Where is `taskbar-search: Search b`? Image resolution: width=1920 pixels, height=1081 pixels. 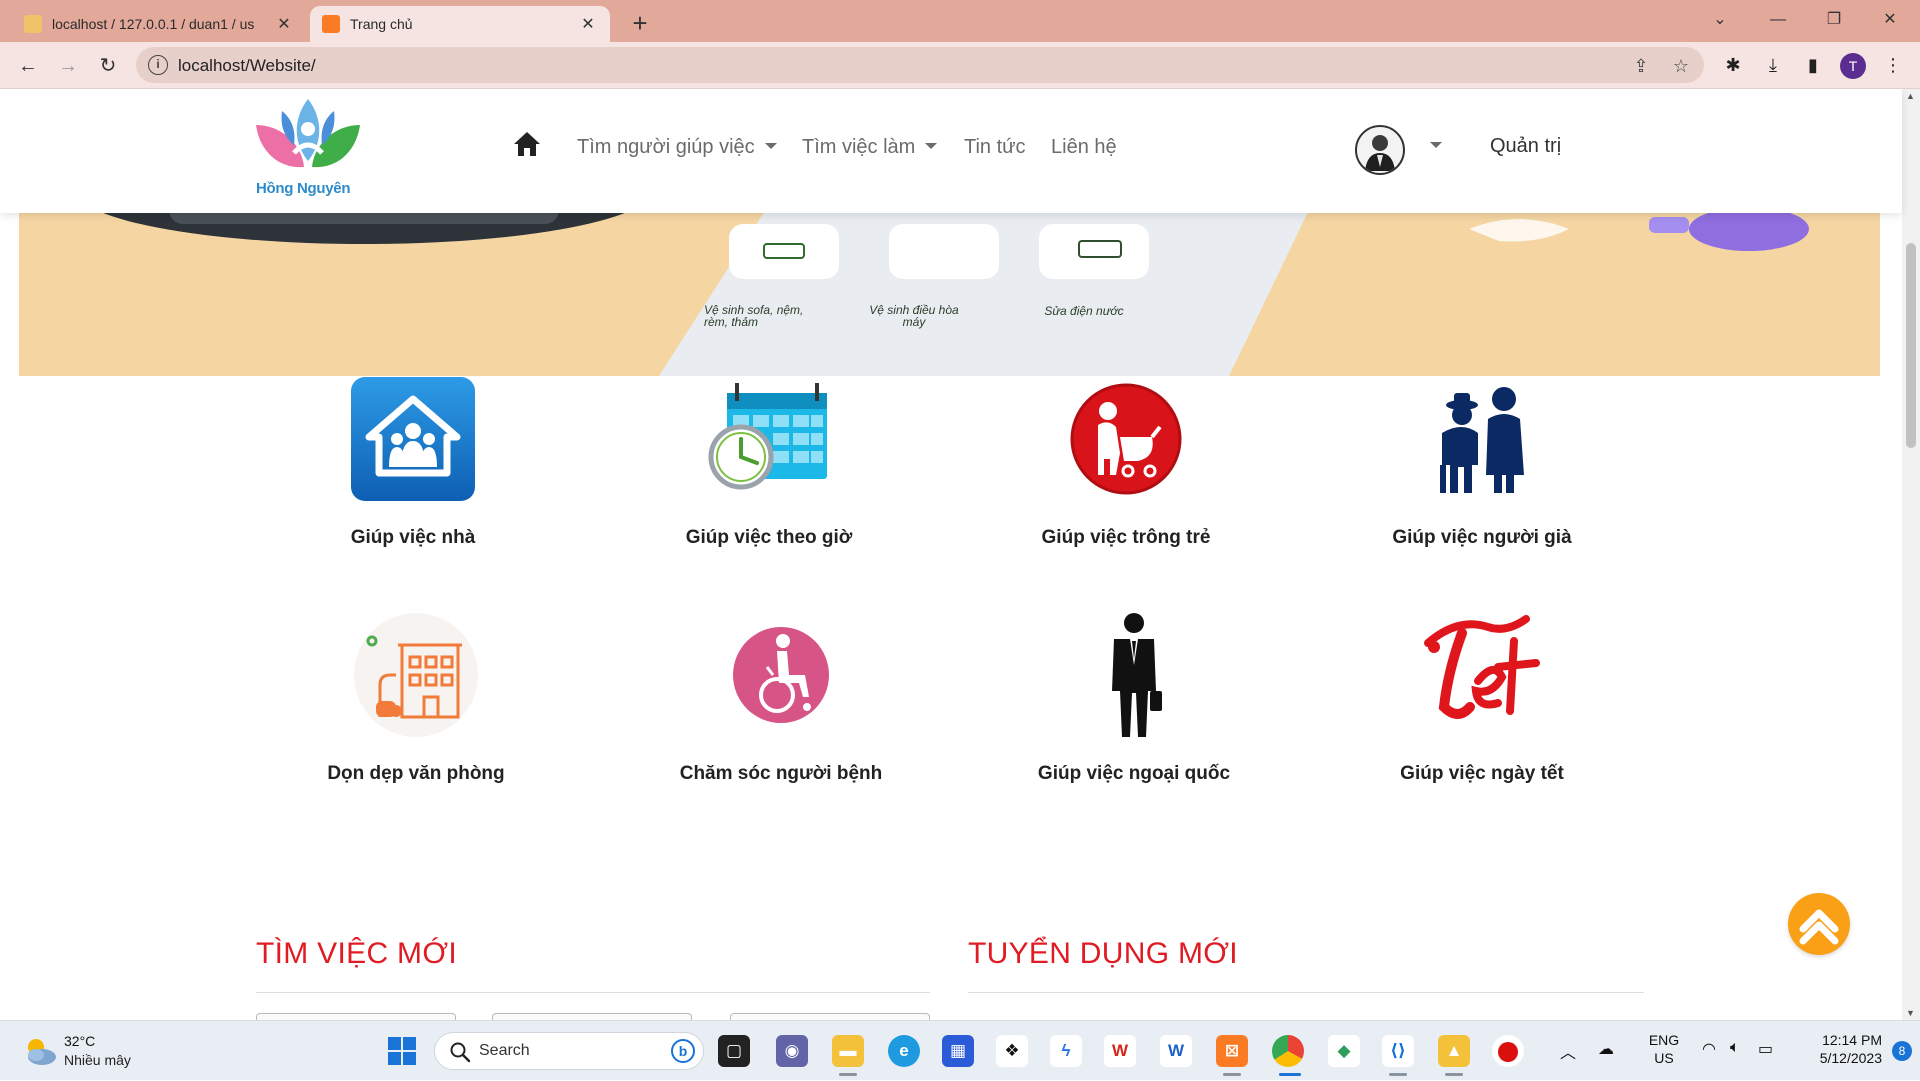
taskbar-search: Search b is located at coordinates (569, 1051).